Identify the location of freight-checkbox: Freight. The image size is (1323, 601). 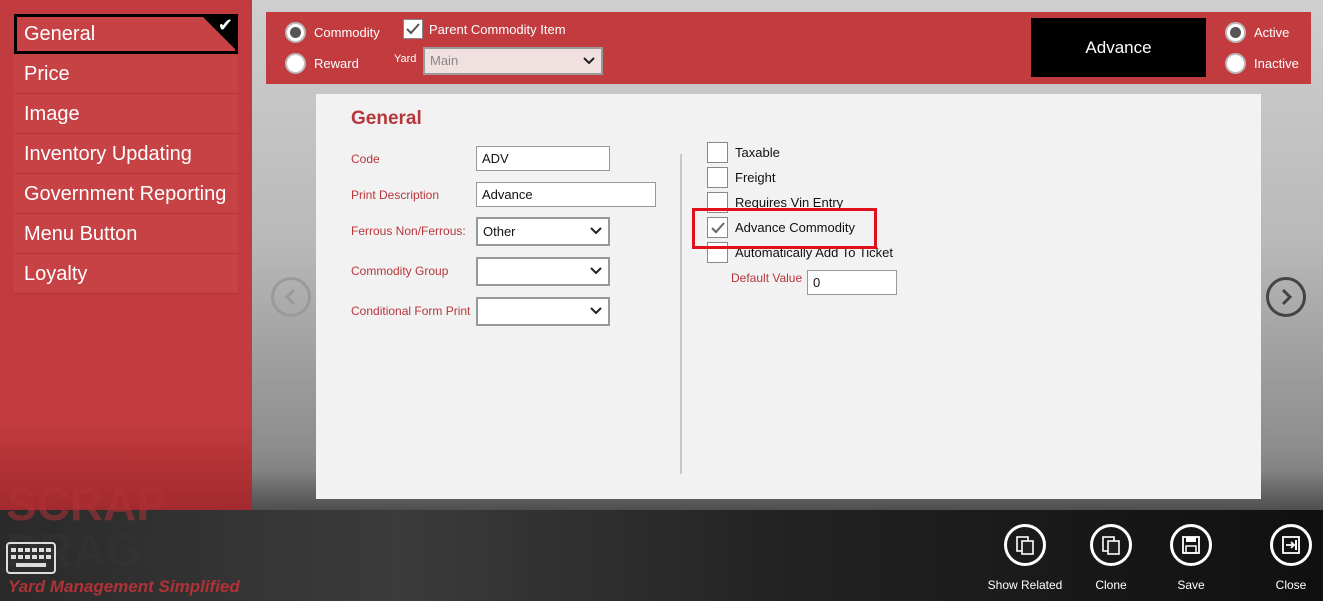
(741, 177).